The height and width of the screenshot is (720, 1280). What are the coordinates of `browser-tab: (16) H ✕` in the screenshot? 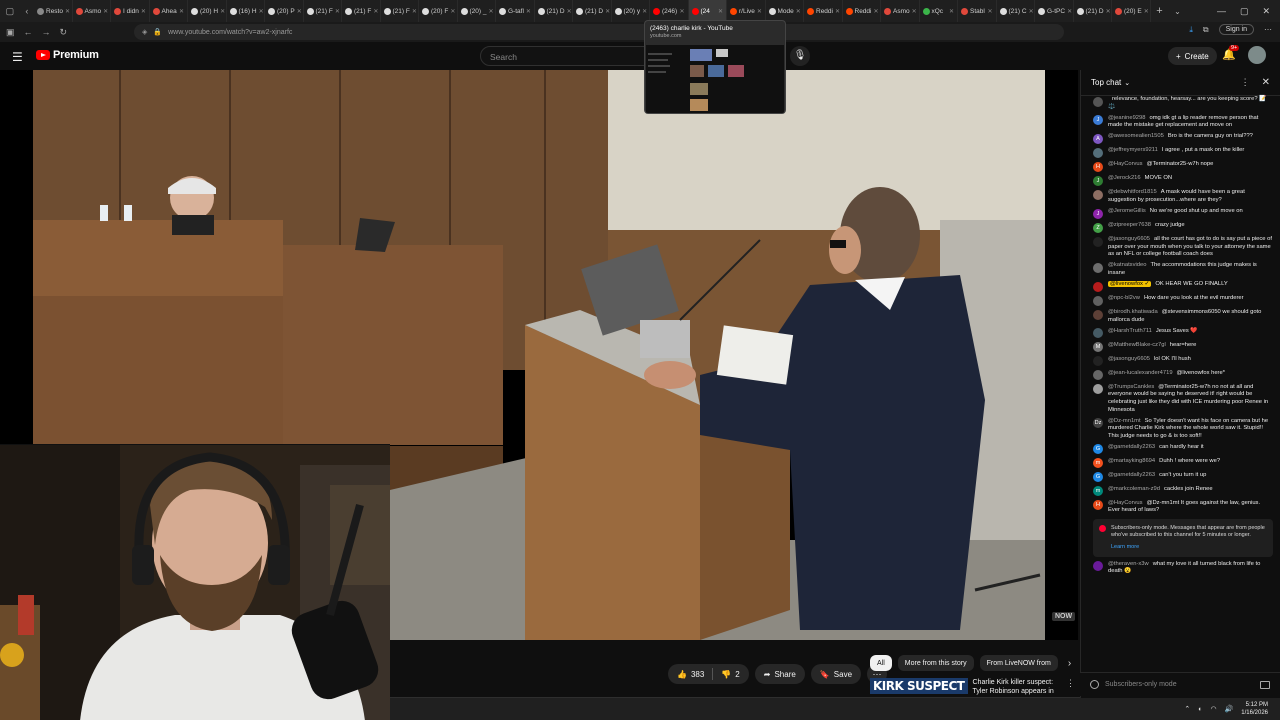 It's located at (246, 11).